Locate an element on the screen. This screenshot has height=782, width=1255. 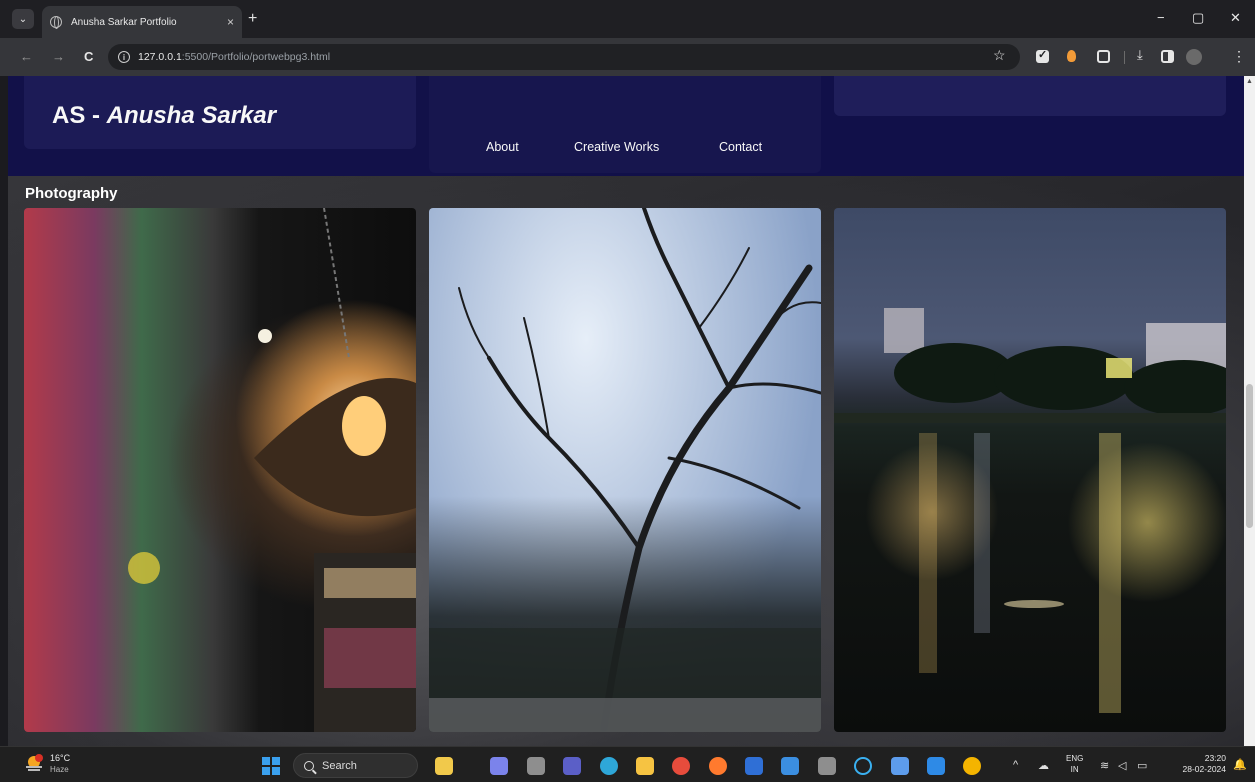
nav-panel is located at coordinates (625, 124).